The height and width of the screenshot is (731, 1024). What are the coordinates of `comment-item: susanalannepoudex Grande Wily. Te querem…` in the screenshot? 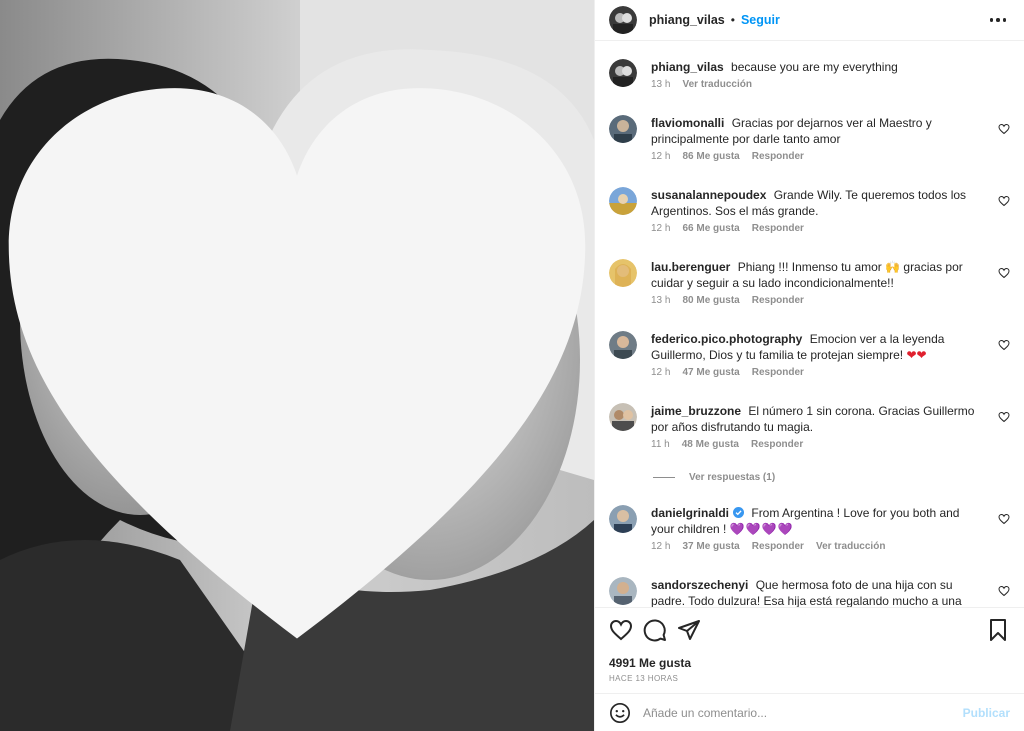 It's located at (809, 210).